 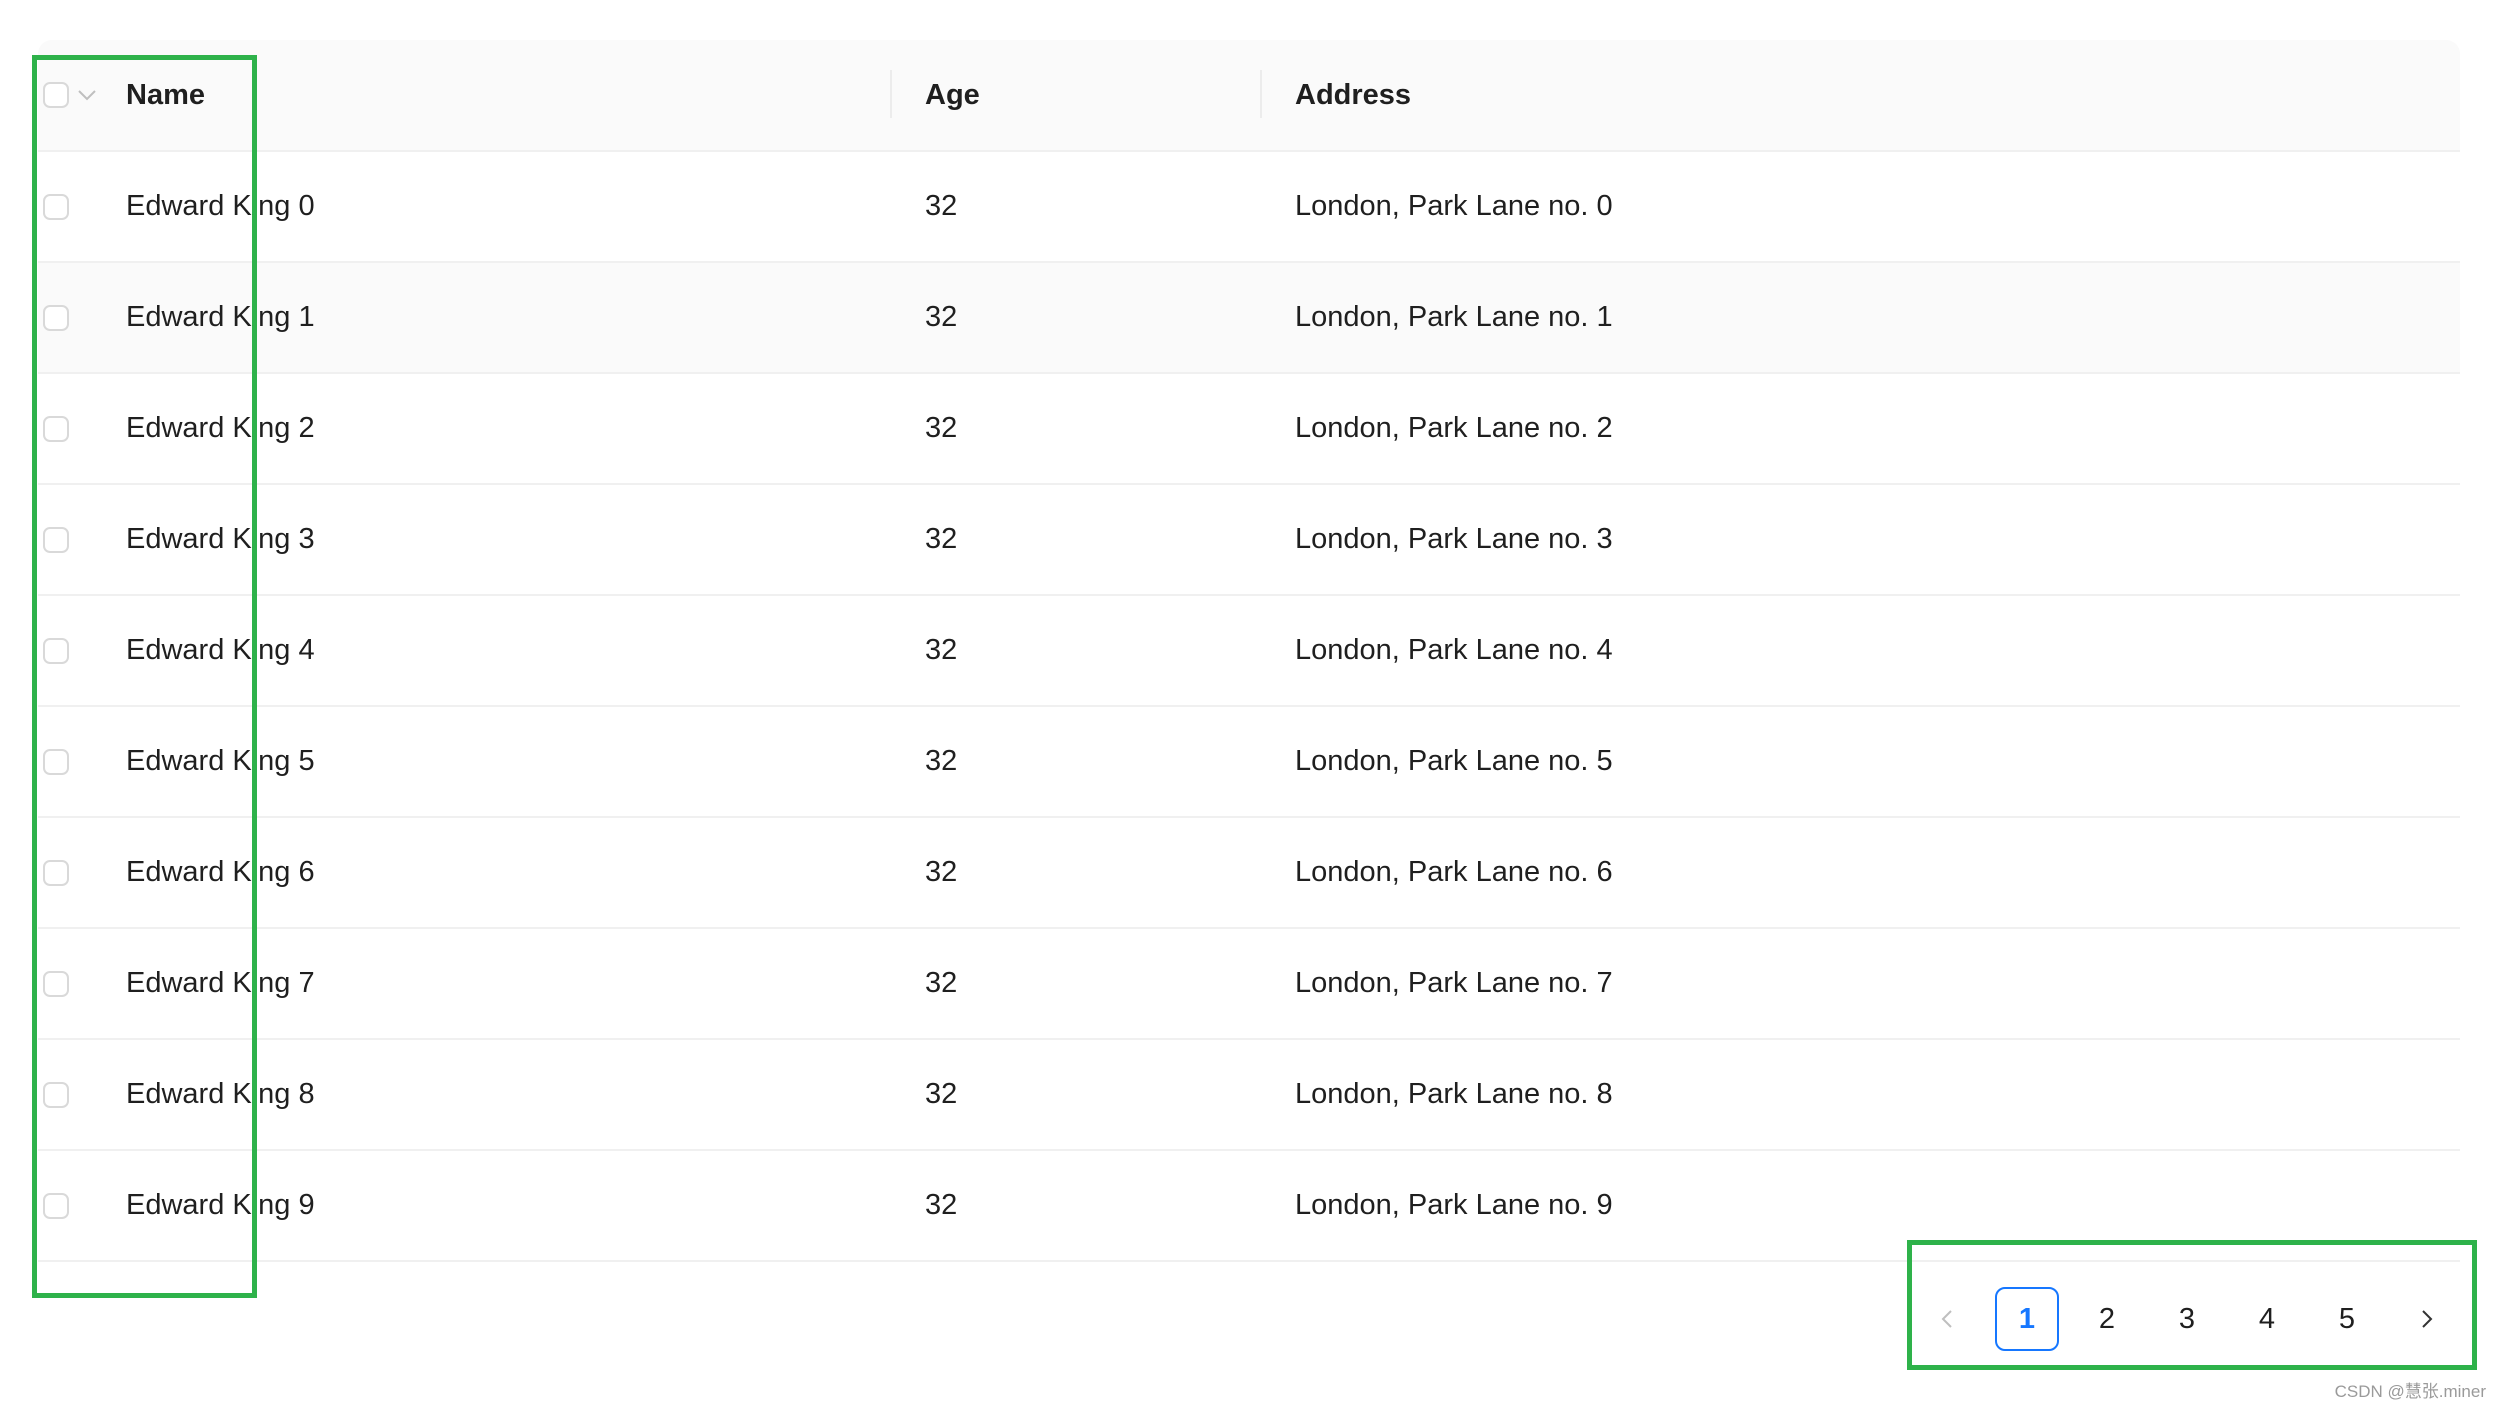 What do you see at coordinates (1454, 650) in the screenshot?
I see `cell-address: London, Park Lane no. 4` at bounding box center [1454, 650].